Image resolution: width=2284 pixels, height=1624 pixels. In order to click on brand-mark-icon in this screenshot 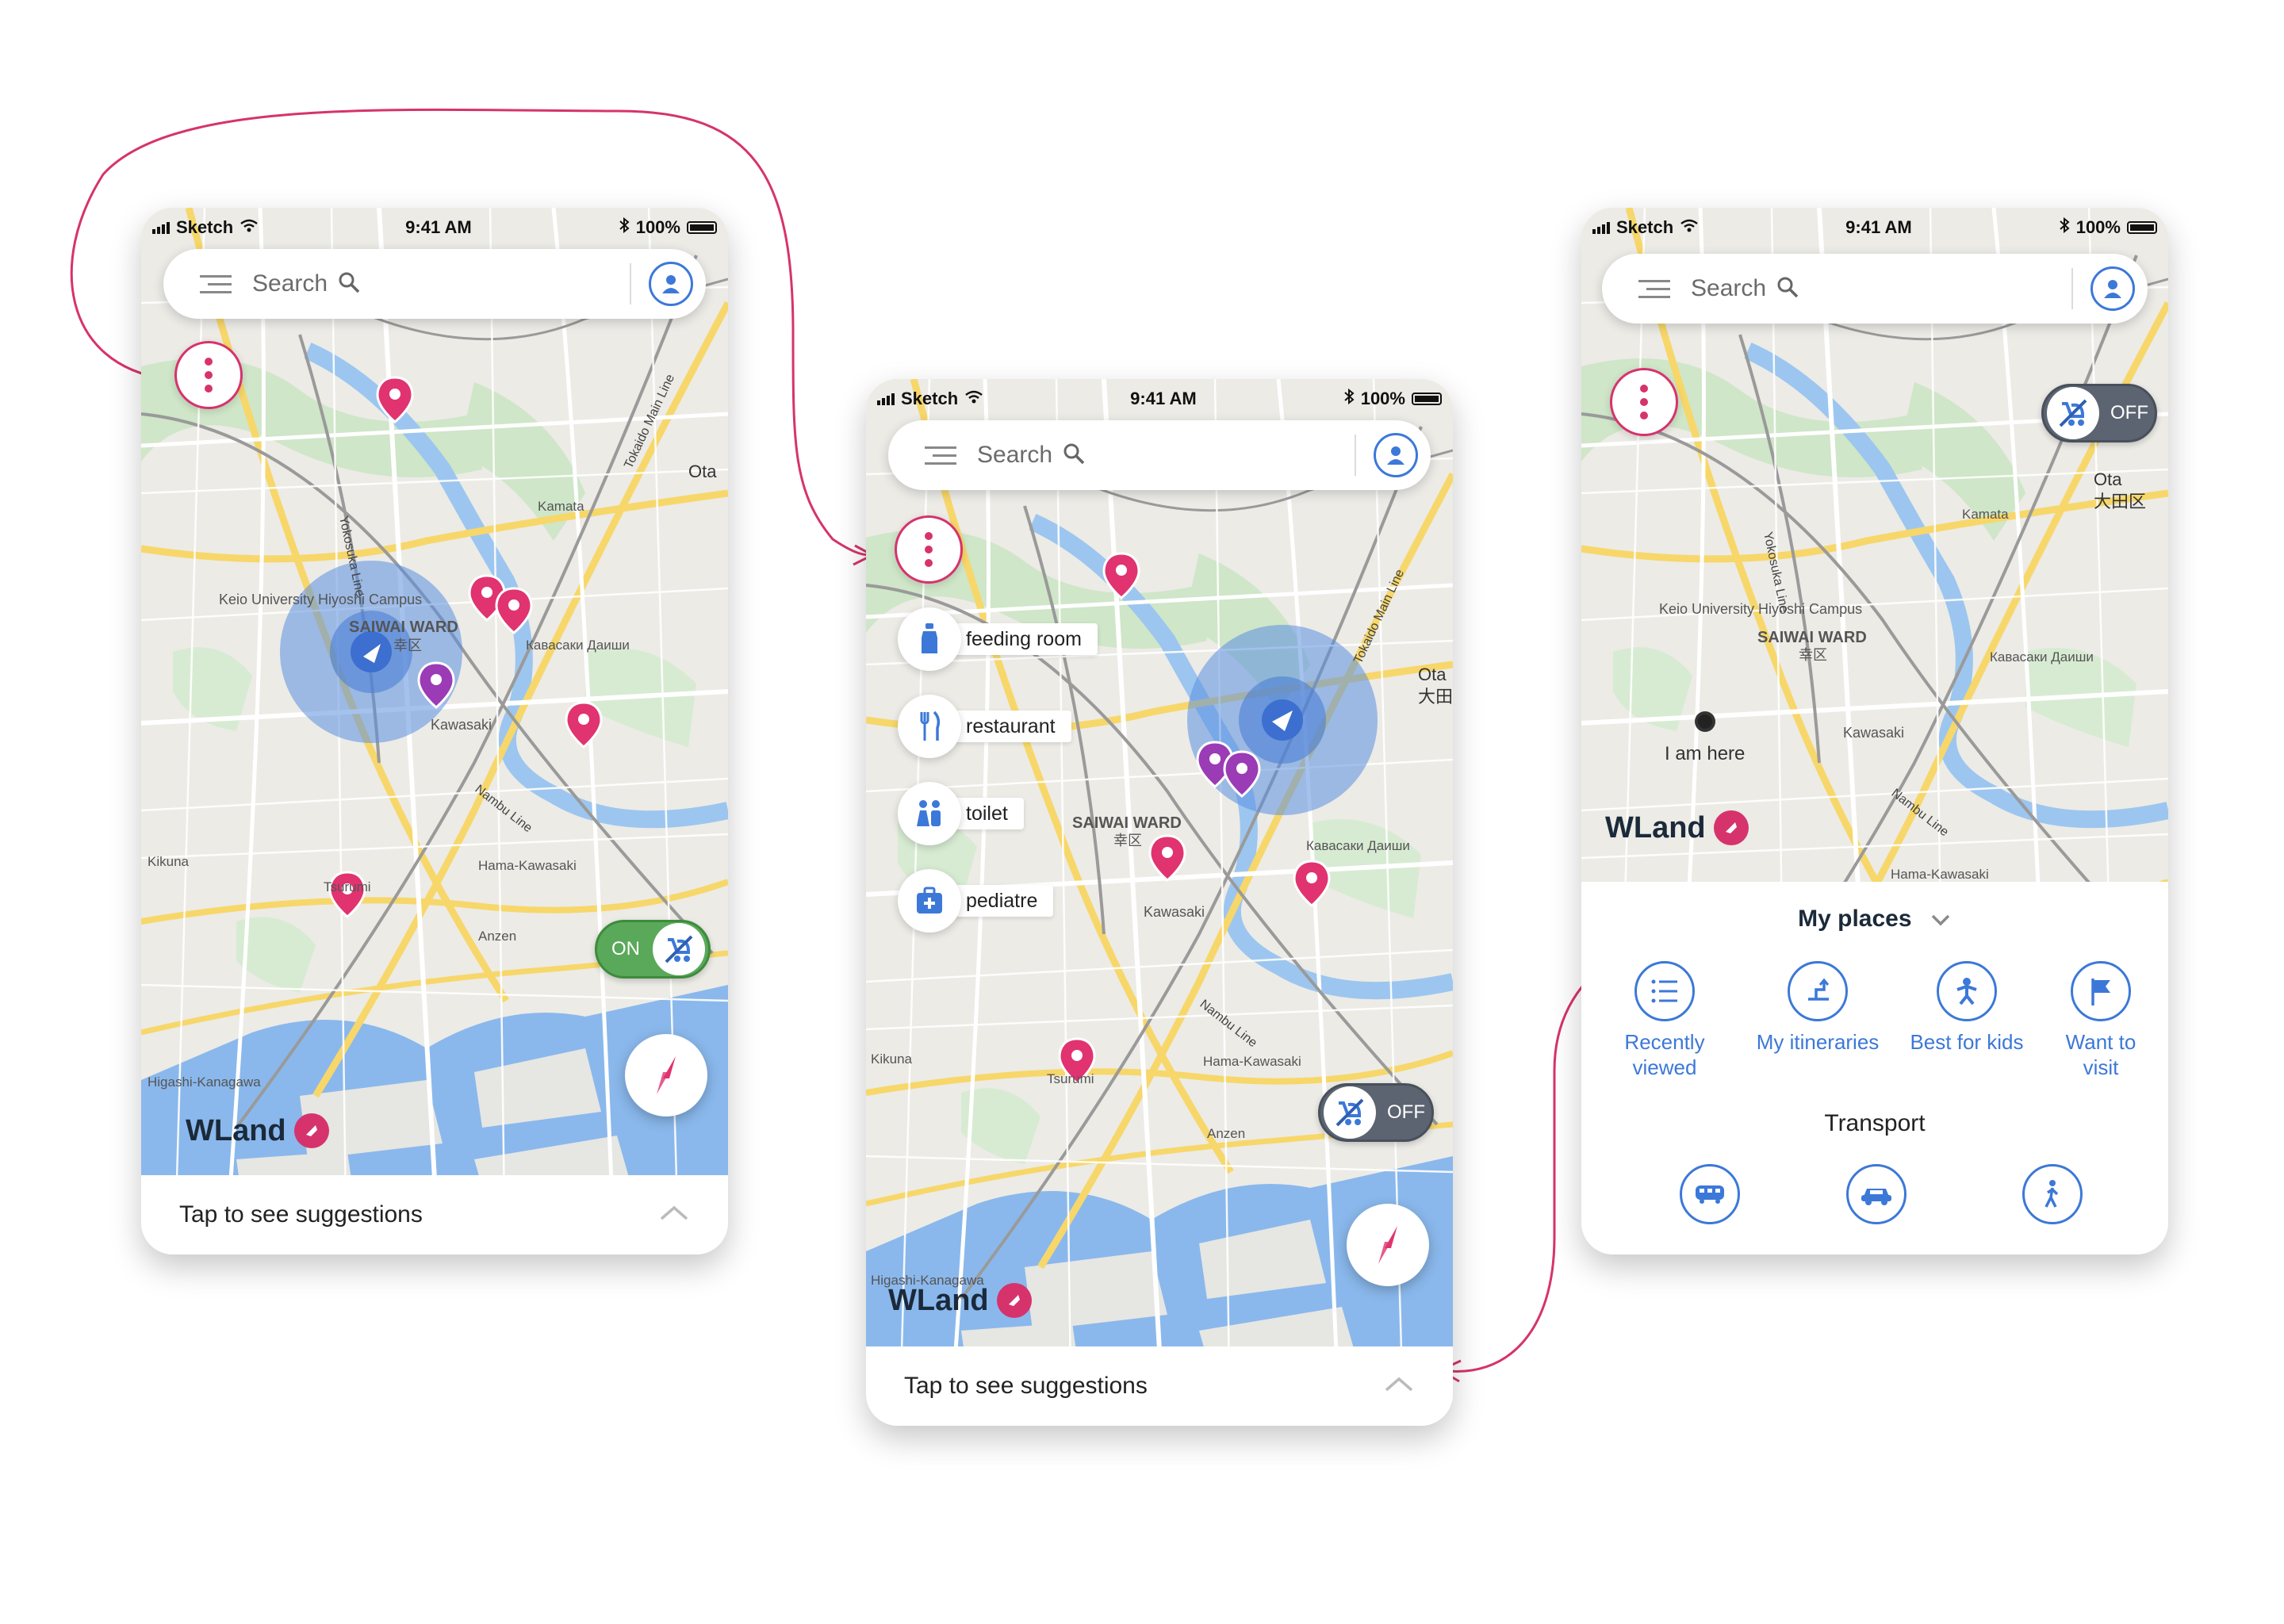, I will do `click(1014, 1300)`.